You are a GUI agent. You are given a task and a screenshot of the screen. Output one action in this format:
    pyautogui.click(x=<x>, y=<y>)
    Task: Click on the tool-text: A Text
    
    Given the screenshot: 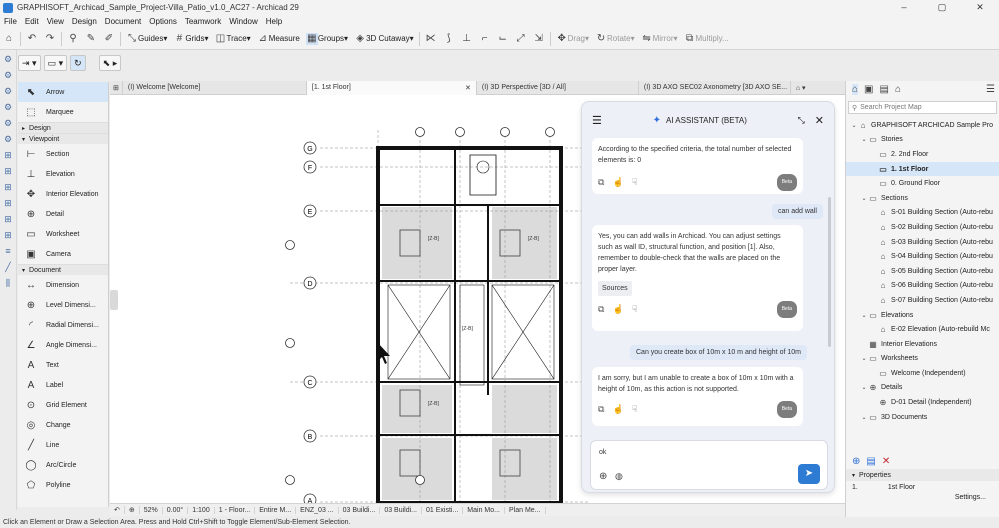 What is the action you would take?
    pyautogui.click(x=63, y=365)
    